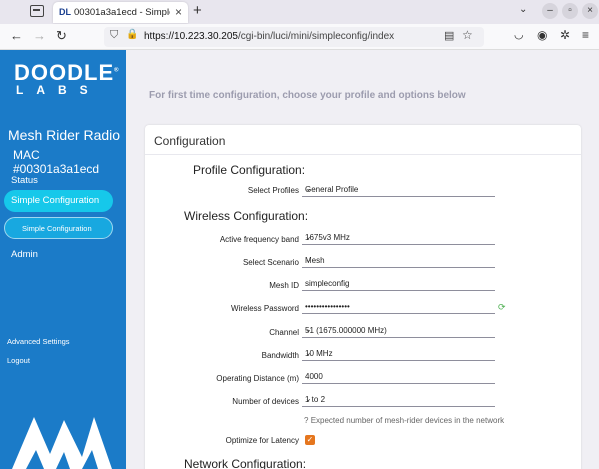 The width and height of the screenshot is (599, 469). What do you see at coordinates (18, 360) in the screenshot?
I see `sidebar-item-logout: Logout` at bounding box center [18, 360].